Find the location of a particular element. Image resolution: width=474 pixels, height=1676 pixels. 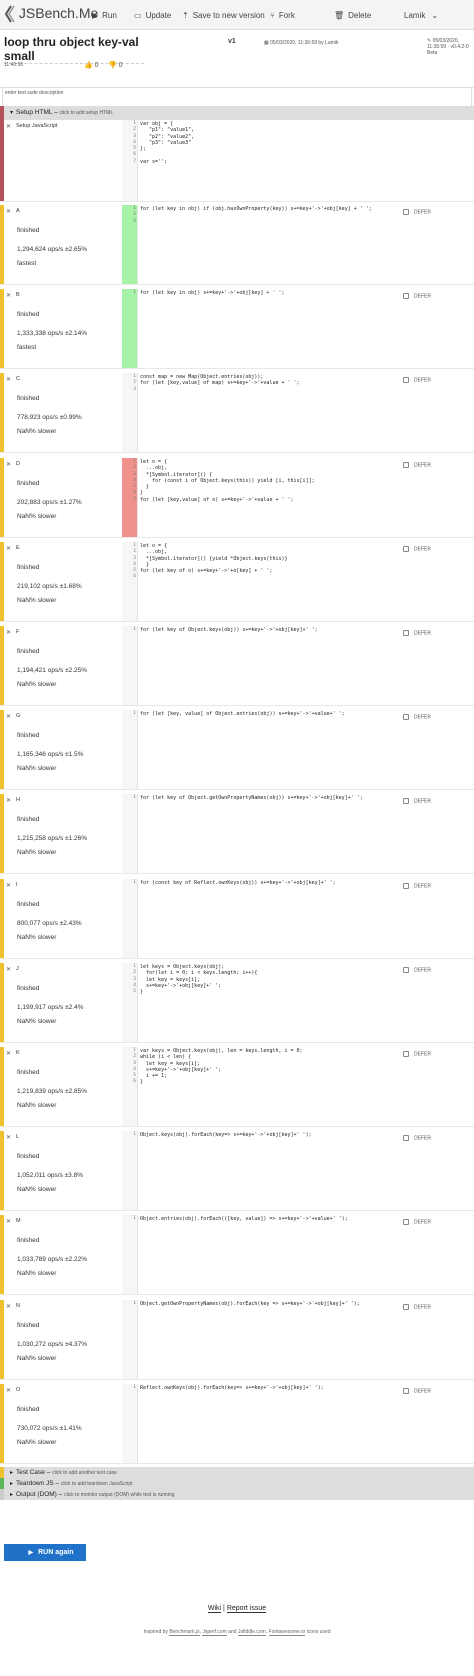

fork-button: ⑂ Fork is located at coordinates (282, 15).